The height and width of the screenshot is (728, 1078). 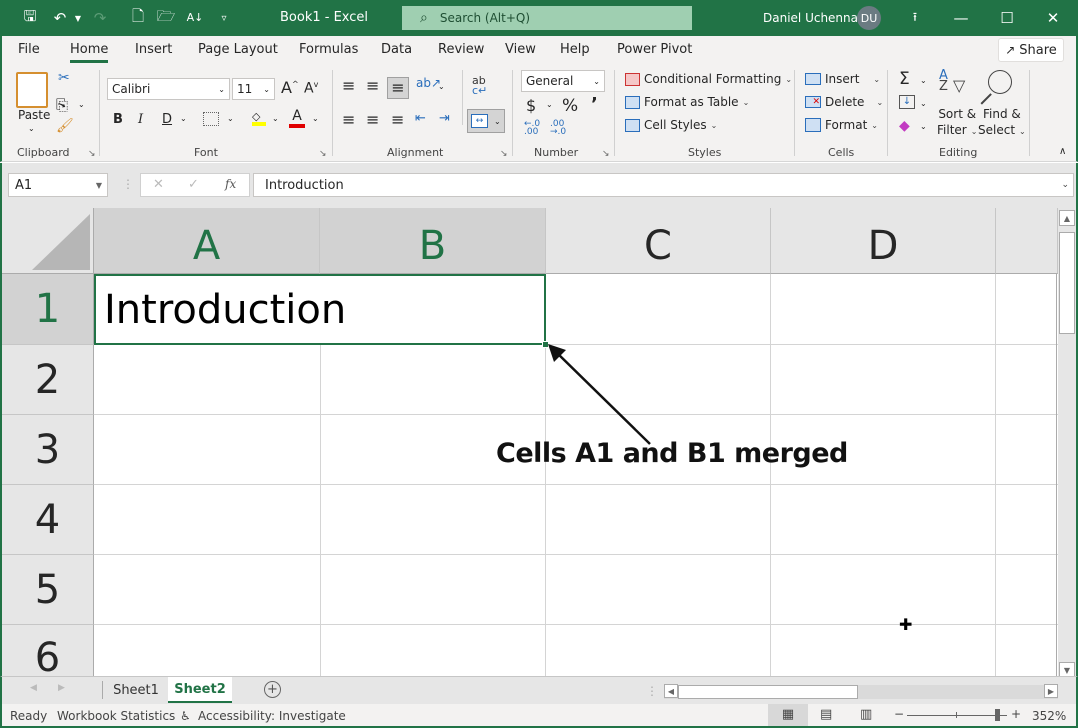 I want to click on share-button: ↗ Share, so click(x=1031, y=50).